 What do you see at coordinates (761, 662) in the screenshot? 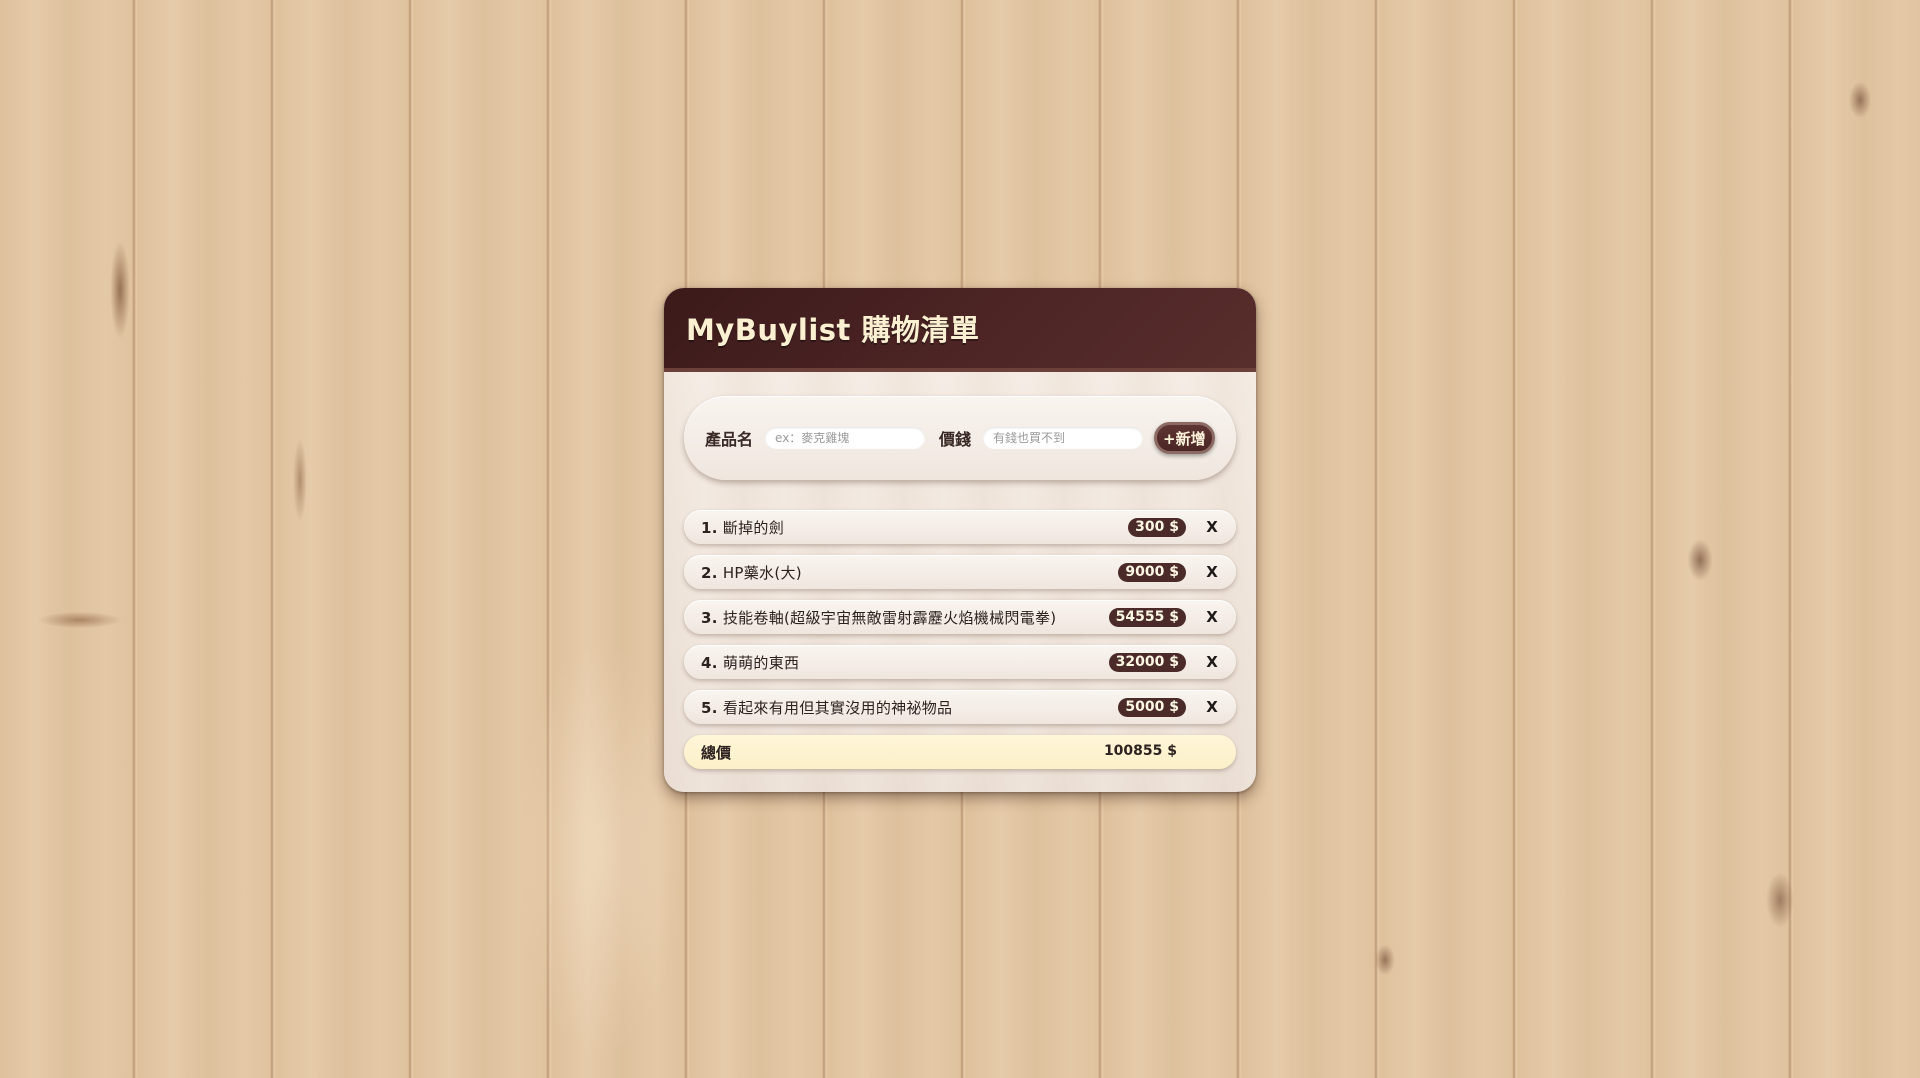
I see `item-name: 萌萌的東西` at bounding box center [761, 662].